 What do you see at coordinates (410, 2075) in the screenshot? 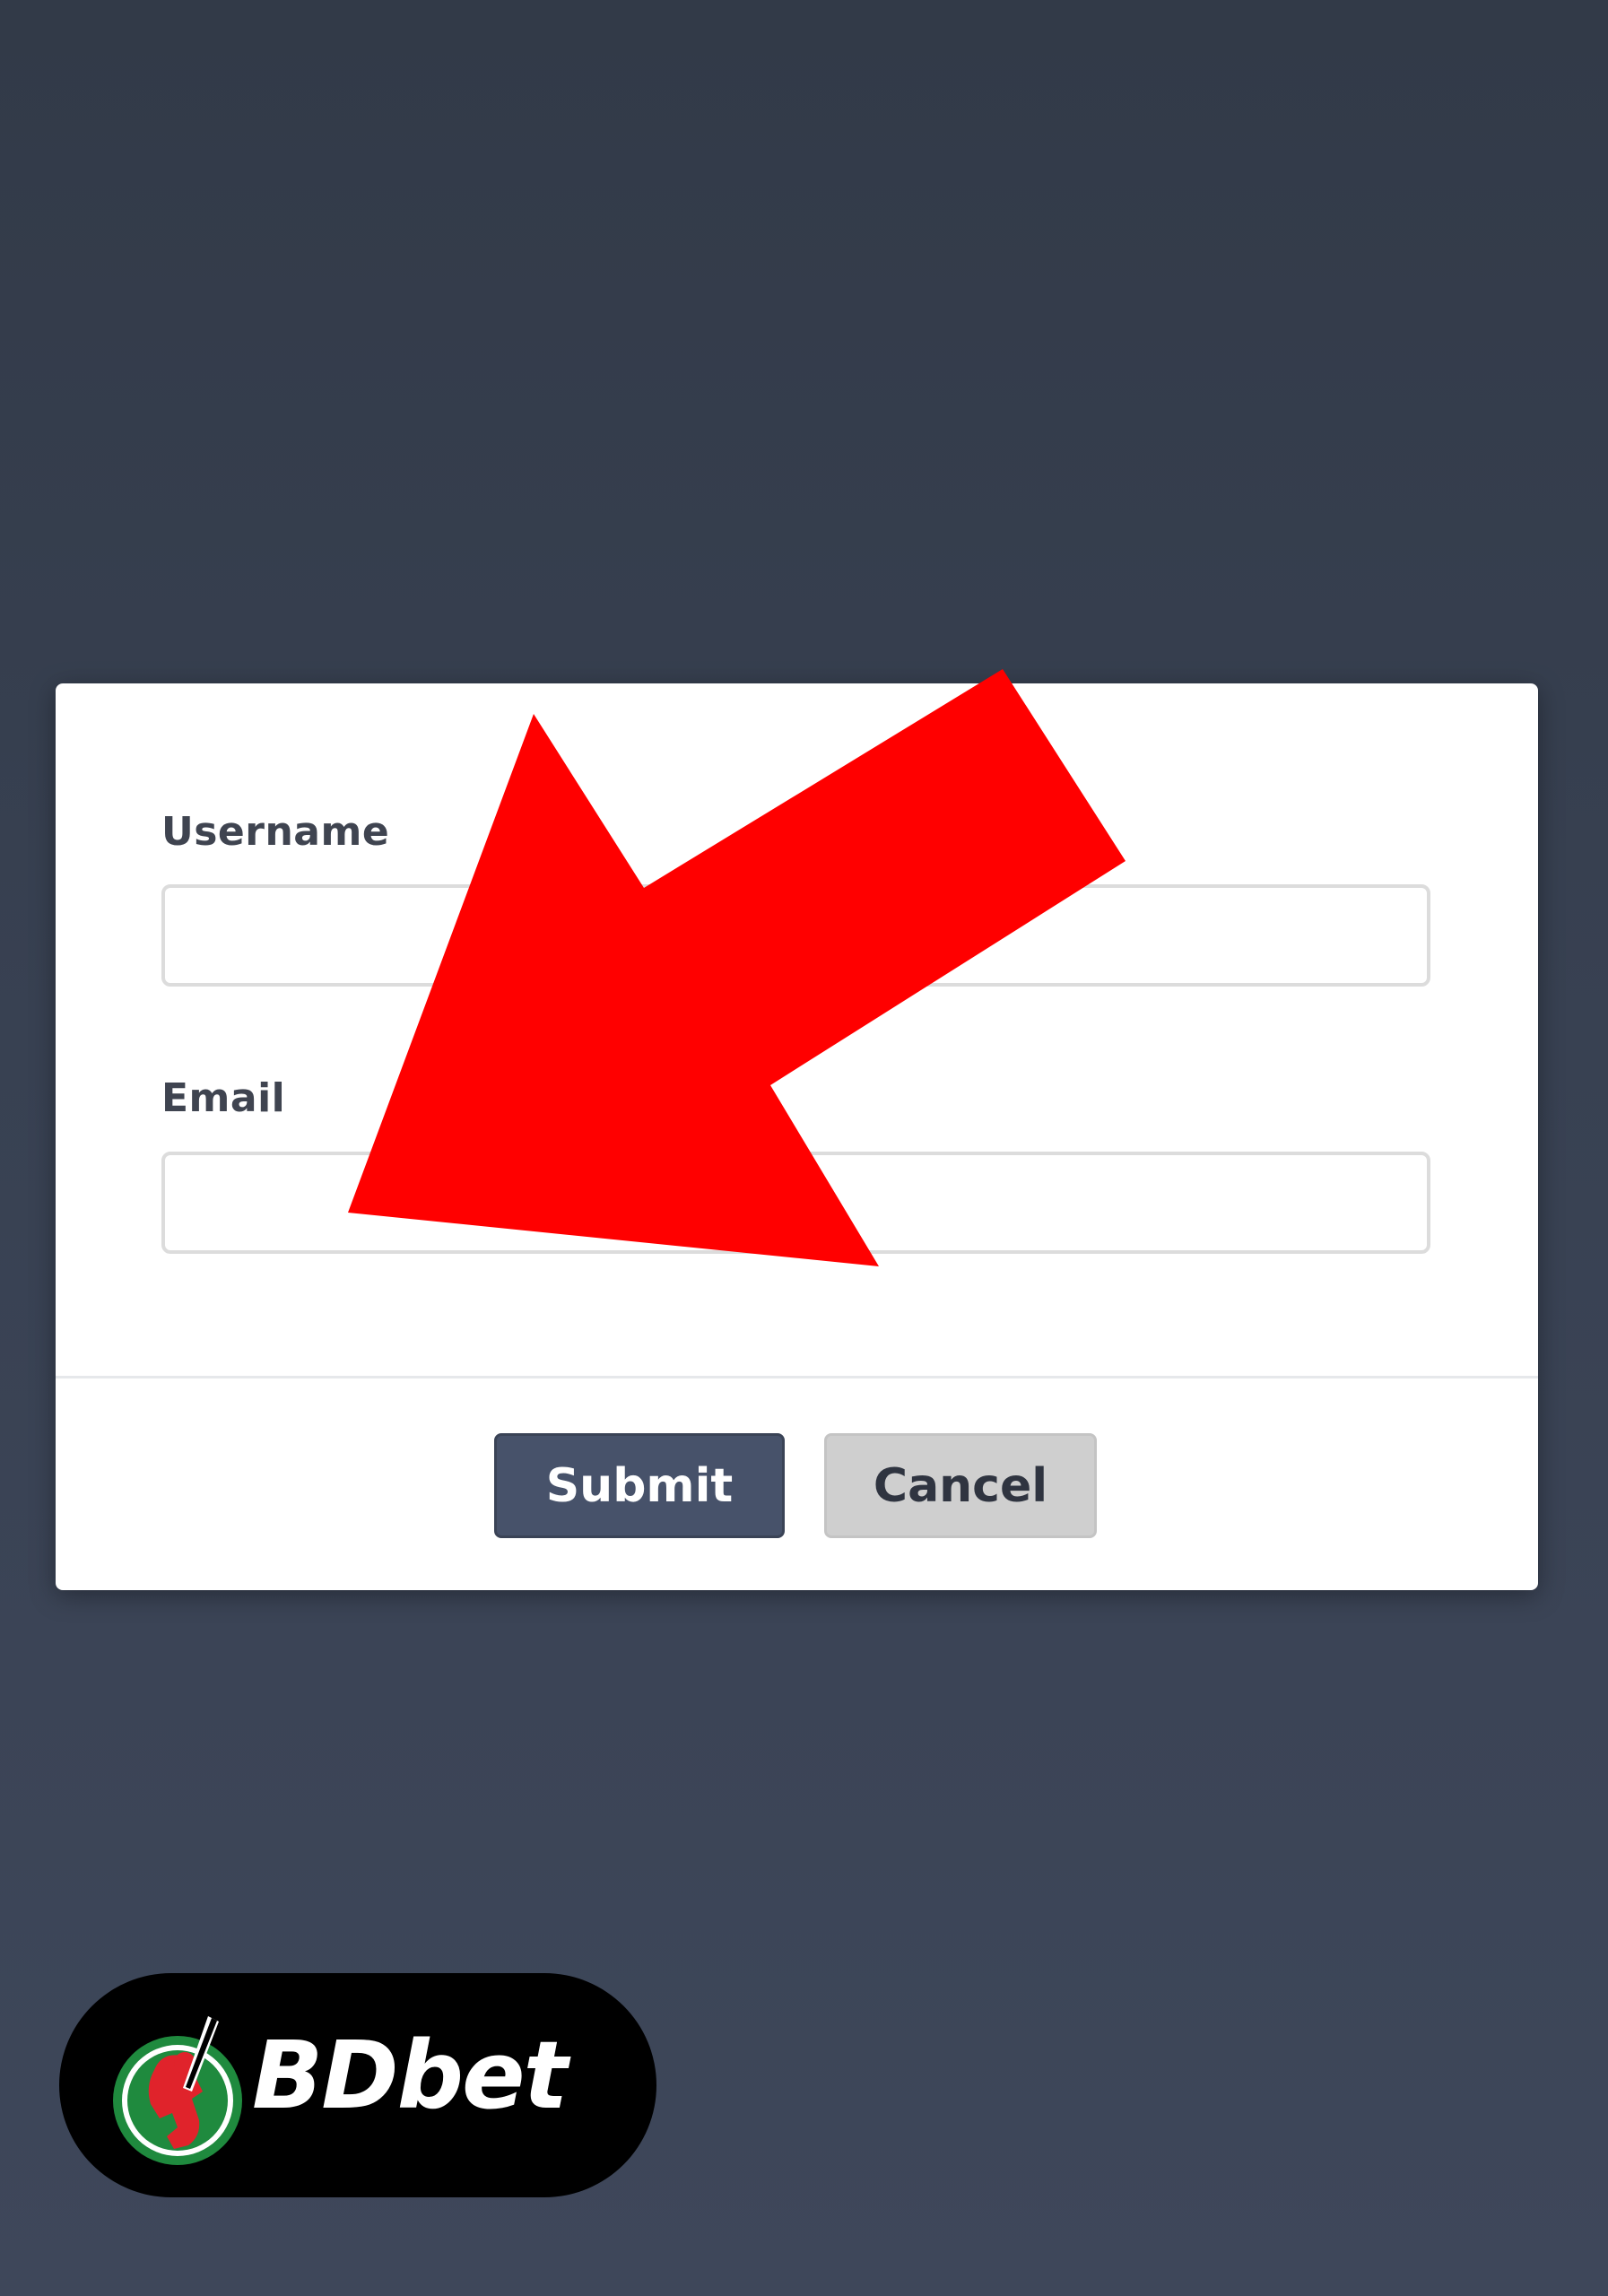
I see `brand-name: BDbet` at bounding box center [410, 2075].